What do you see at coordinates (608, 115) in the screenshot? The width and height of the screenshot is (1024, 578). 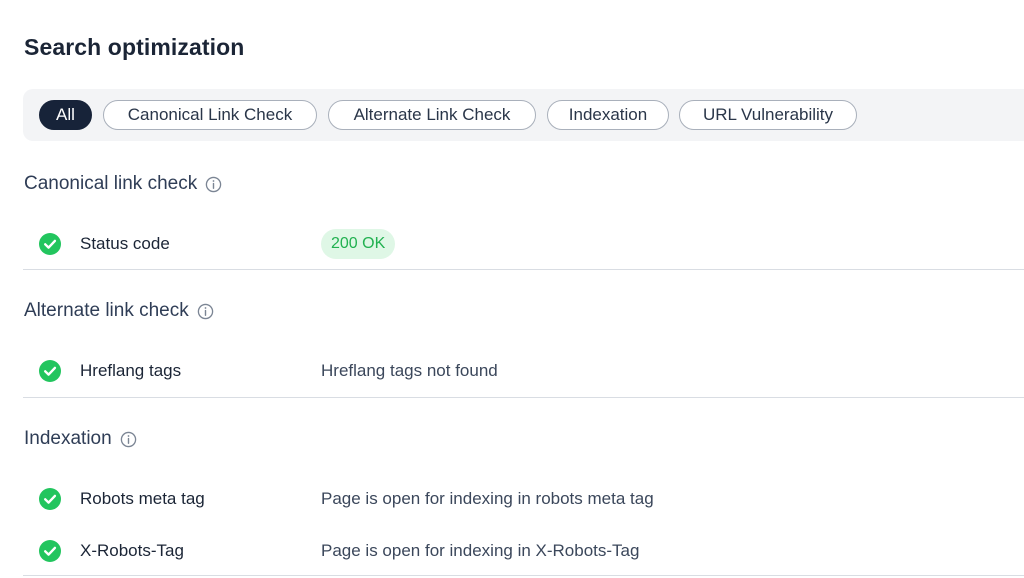 I see `filter-chip-indexation: Indexation` at bounding box center [608, 115].